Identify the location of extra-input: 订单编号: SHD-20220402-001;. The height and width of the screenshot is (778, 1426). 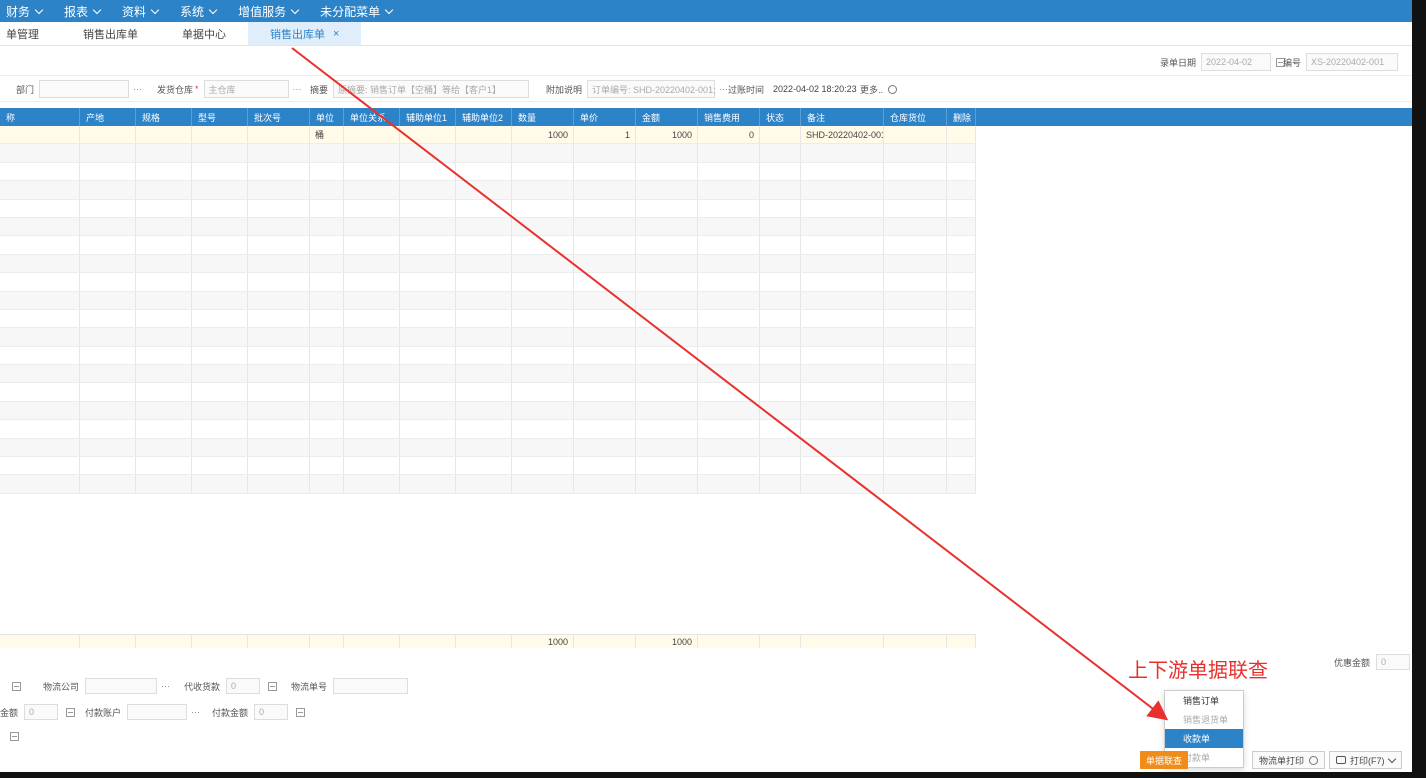
(651, 89).